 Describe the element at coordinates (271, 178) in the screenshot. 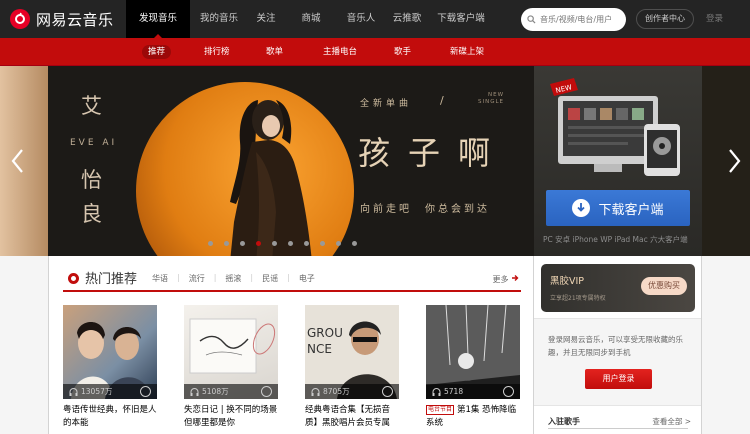

I see `banner-artist-figure` at that location.